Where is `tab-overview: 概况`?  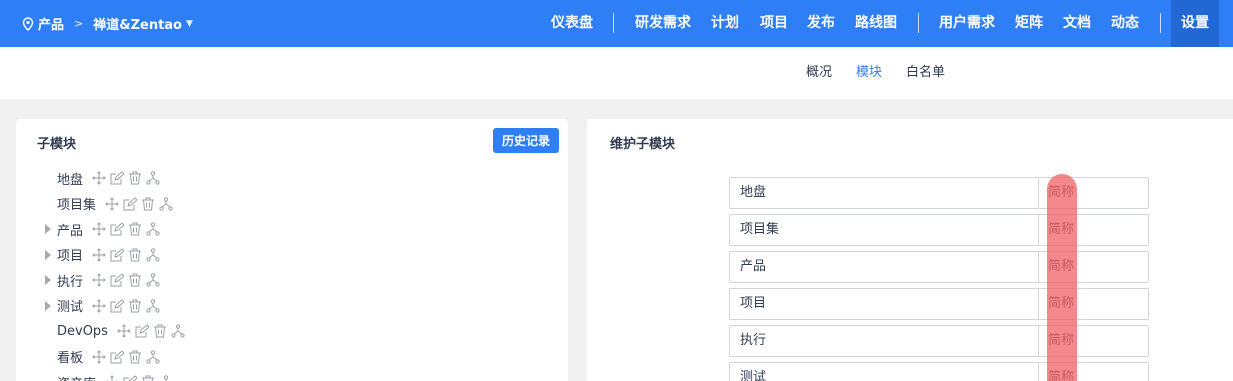
tab-overview: 概况 is located at coordinates (819, 73).